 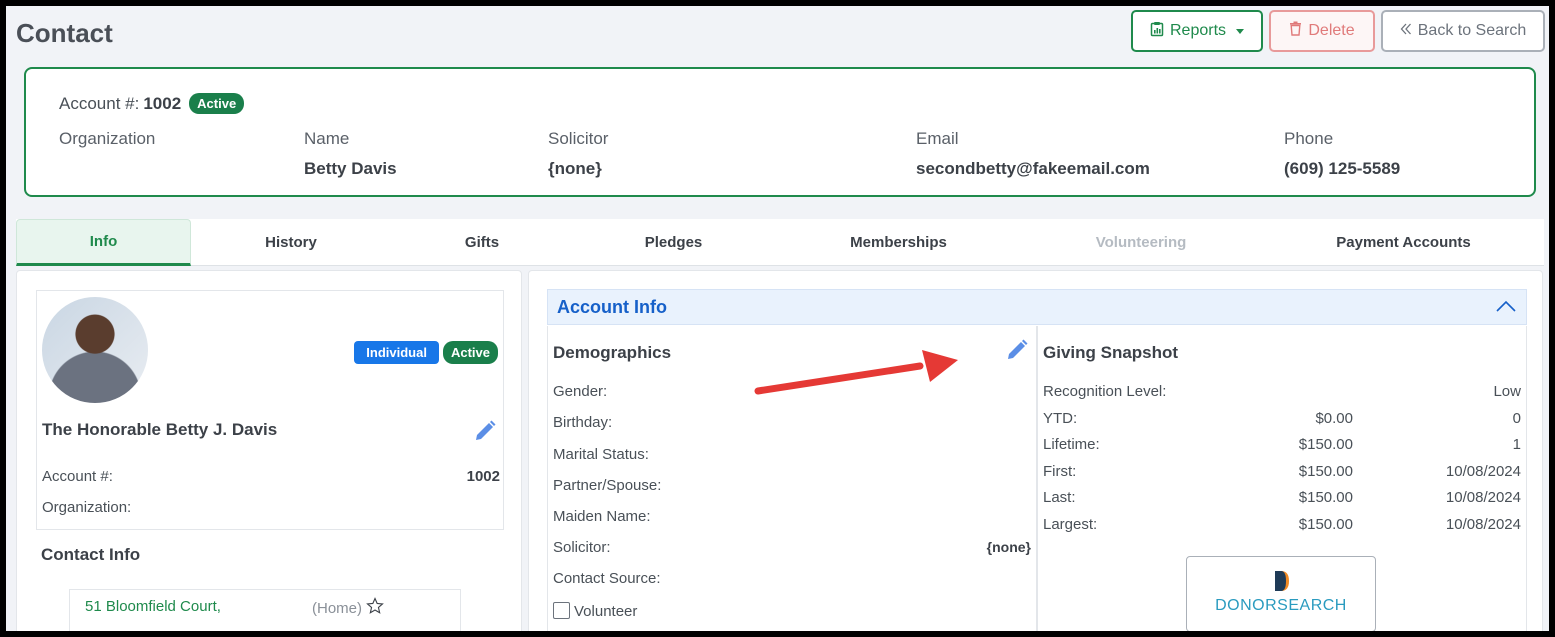 What do you see at coordinates (1334, 418) in the screenshot?
I see `giving-row-amount: $0.00` at bounding box center [1334, 418].